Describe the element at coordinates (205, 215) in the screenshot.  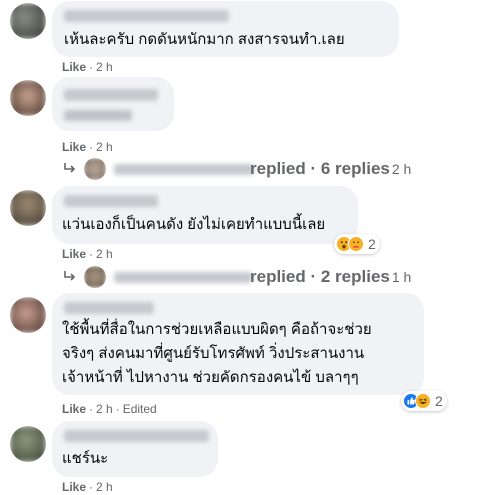
I see `comment-bubble: แว่นเองก็เป็นคนดัง ยังไม่เคยทำแบบนี้เลย` at that location.